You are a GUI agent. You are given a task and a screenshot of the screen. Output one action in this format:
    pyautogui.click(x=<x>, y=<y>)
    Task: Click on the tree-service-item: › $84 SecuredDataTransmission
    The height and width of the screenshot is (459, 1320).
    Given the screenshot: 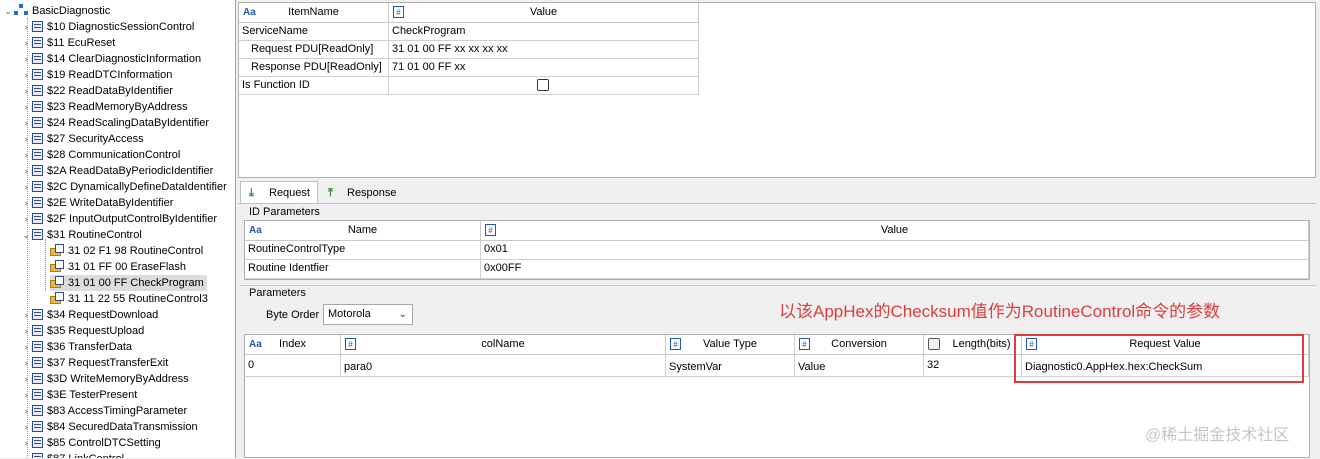 What is the action you would take?
    pyautogui.click(x=109, y=427)
    